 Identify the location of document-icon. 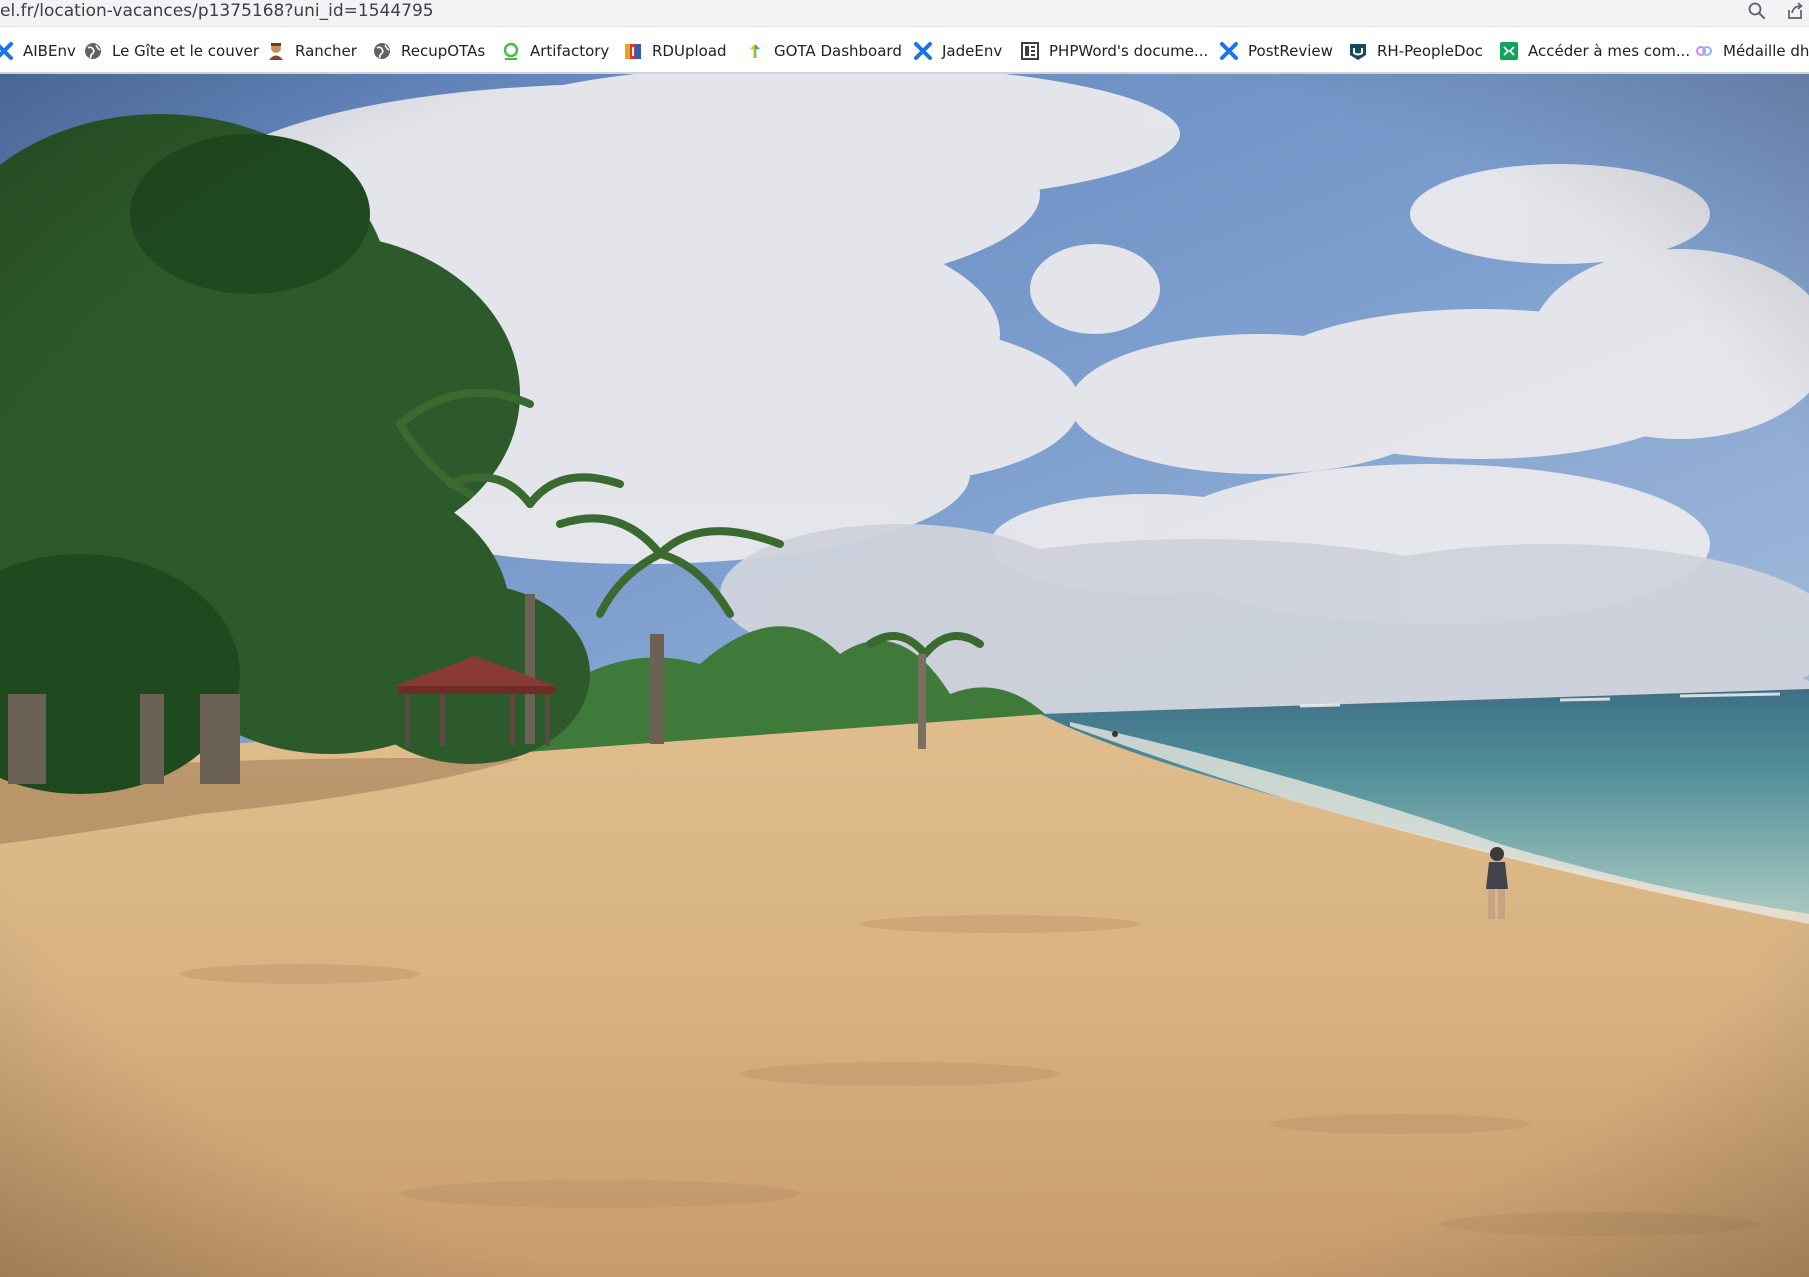
(1030, 51).